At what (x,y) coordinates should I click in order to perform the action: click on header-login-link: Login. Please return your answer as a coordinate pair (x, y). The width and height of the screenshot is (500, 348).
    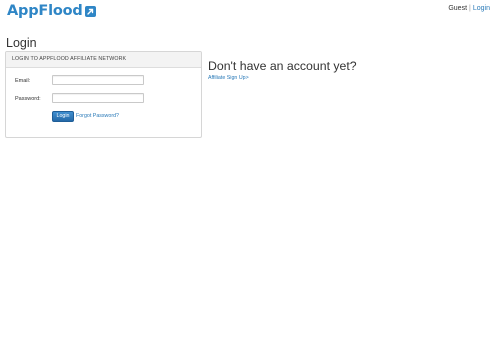
    Looking at the image, I should click on (481, 8).